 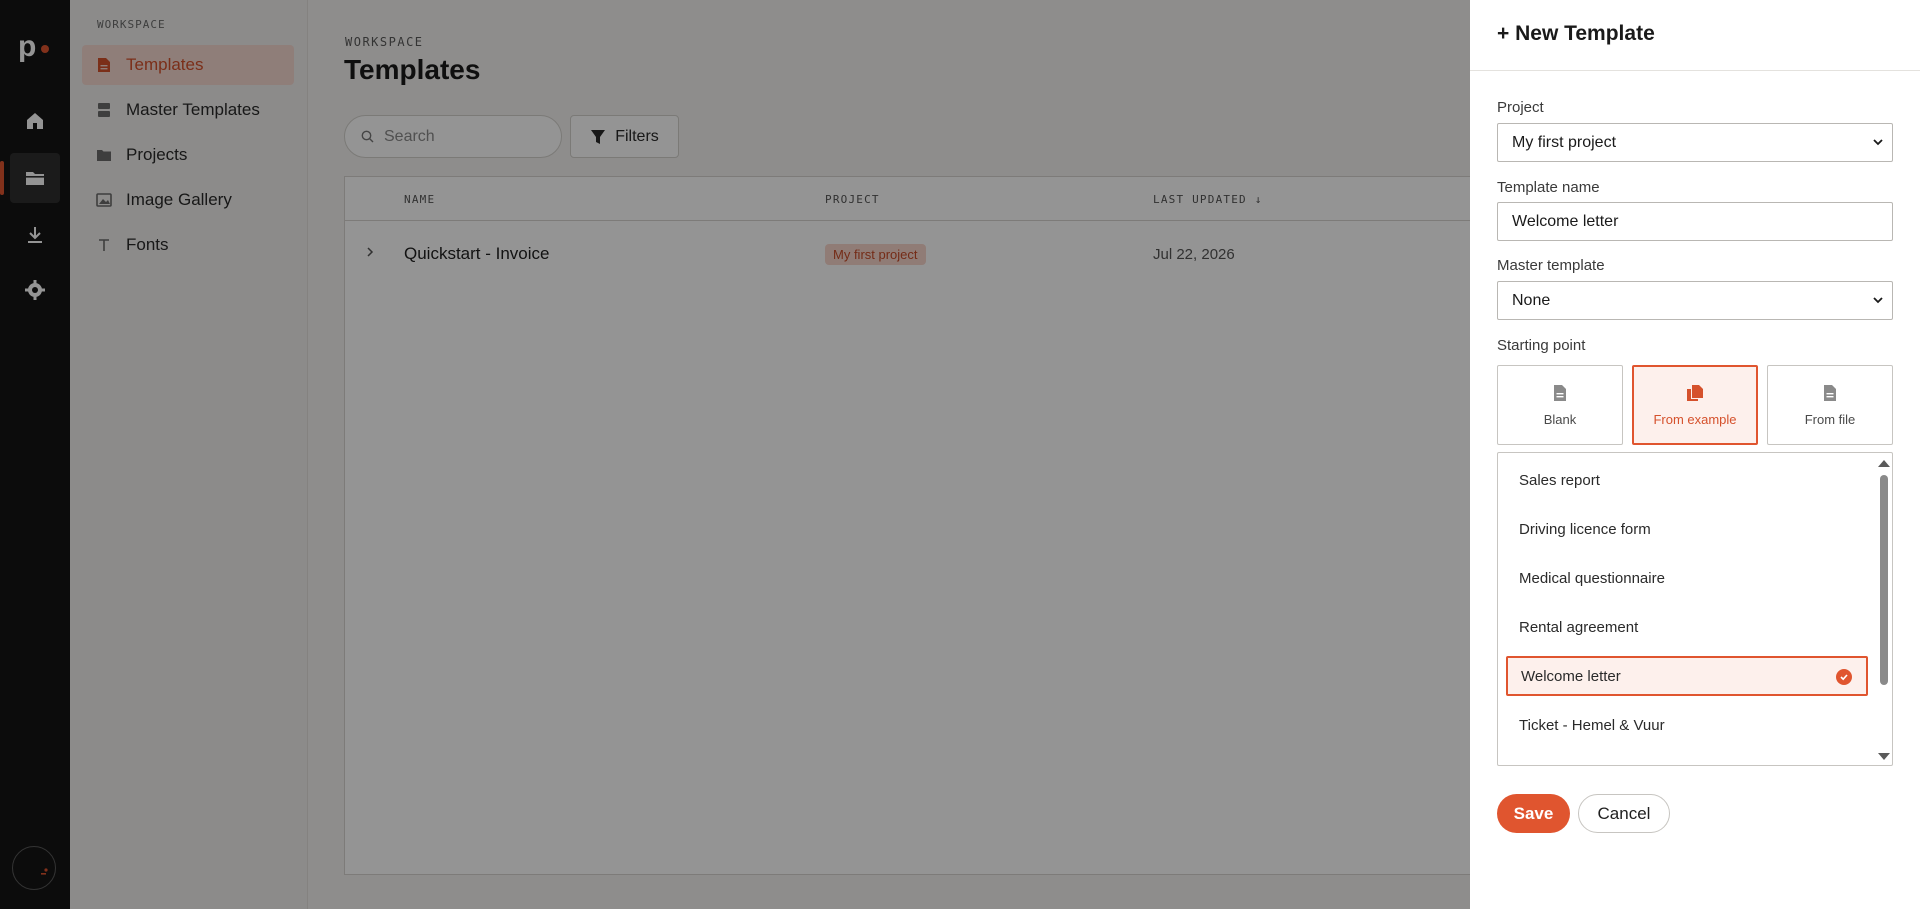 What do you see at coordinates (1520, 107) in the screenshot?
I see `project-label: Project` at bounding box center [1520, 107].